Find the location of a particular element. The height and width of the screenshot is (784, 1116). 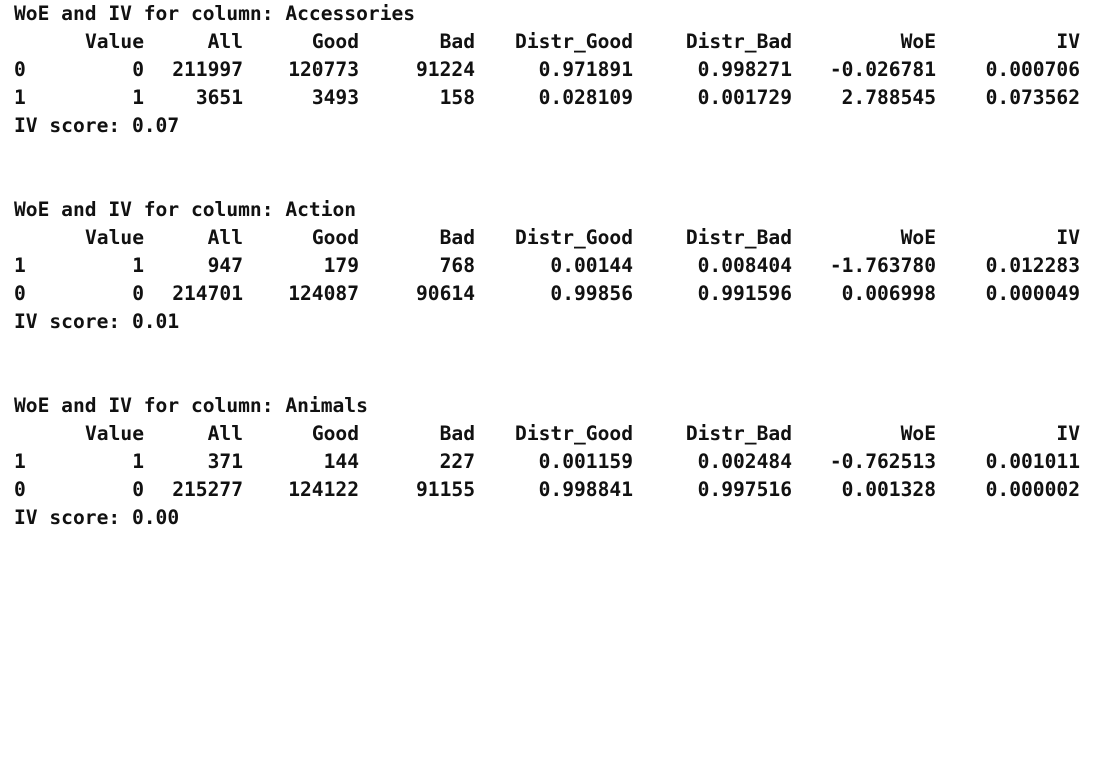

cell-iv: 0.000706 is located at coordinates (1032, 69).